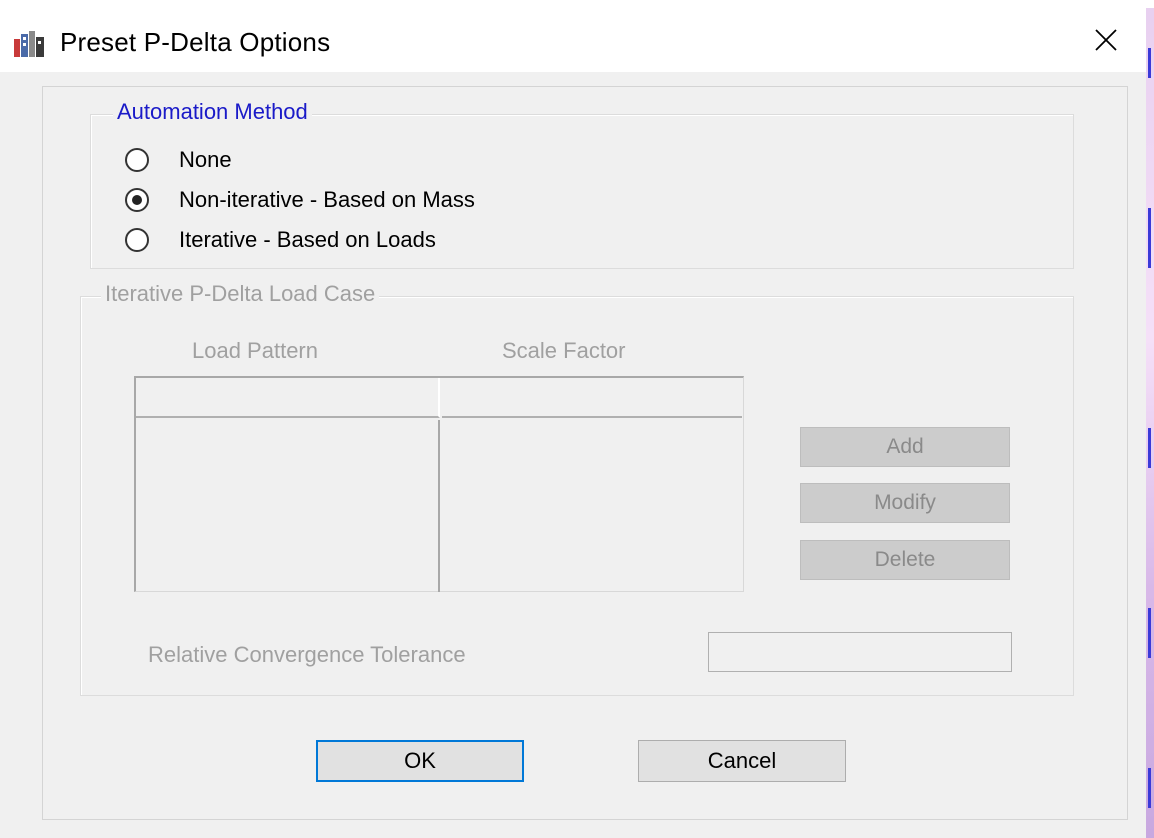 This screenshot has height=838, width=1154. What do you see at coordinates (137, 240) in the screenshot?
I see `radio-iterative-circle` at bounding box center [137, 240].